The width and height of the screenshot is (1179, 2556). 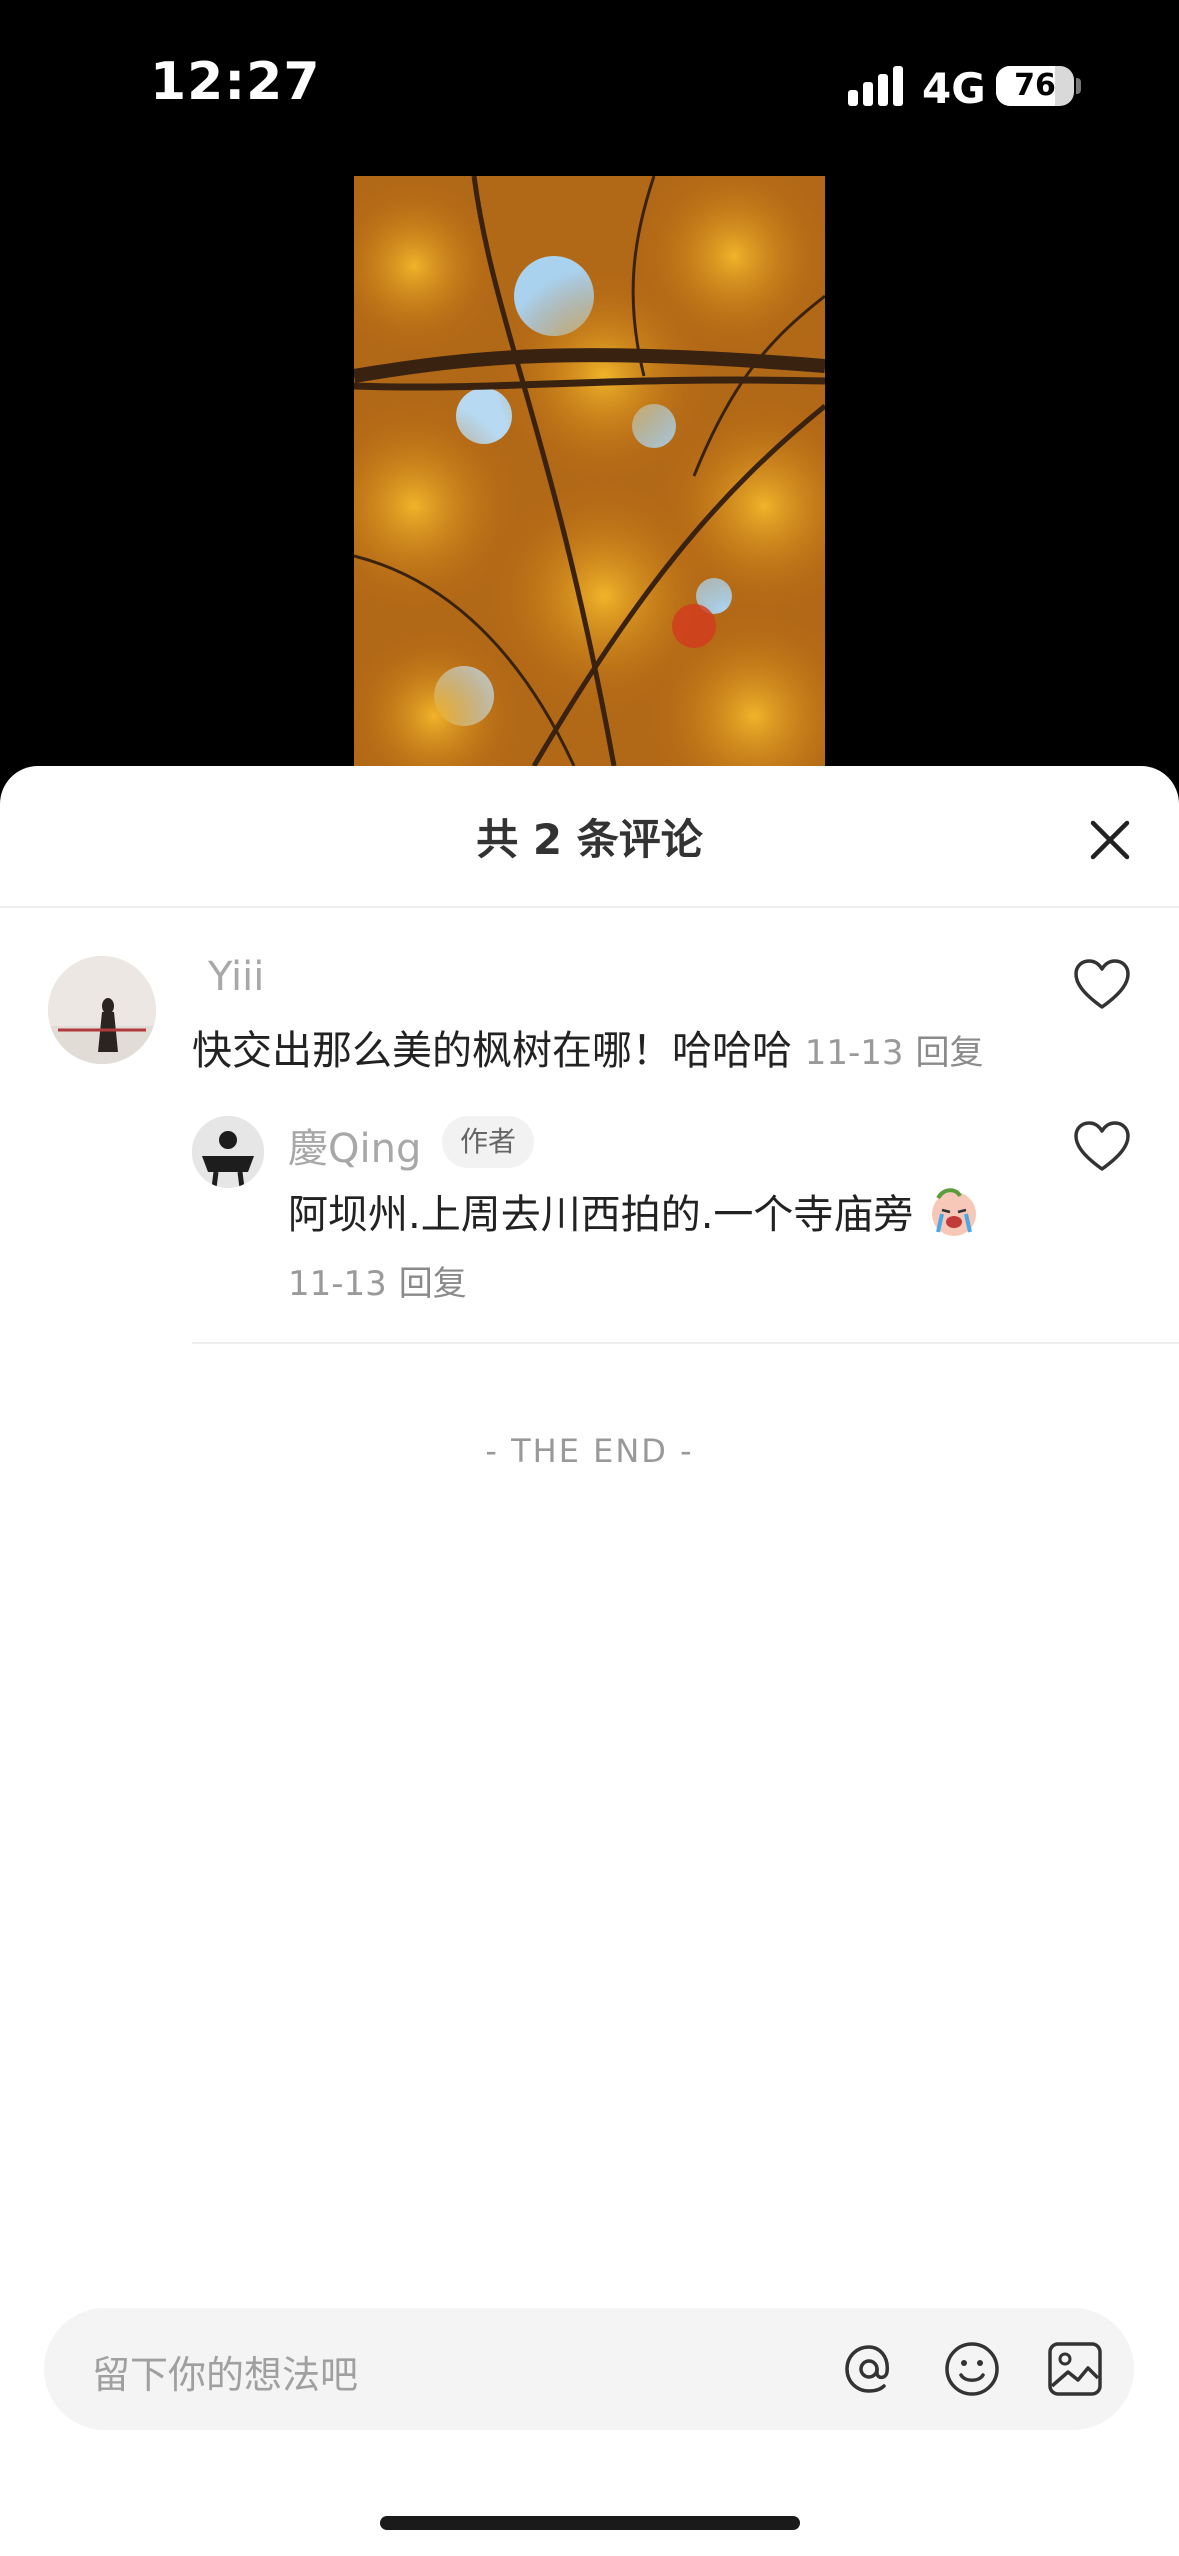 What do you see at coordinates (589, 471) in the screenshot?
I see `post-photo` at bounding box center [589, 471].